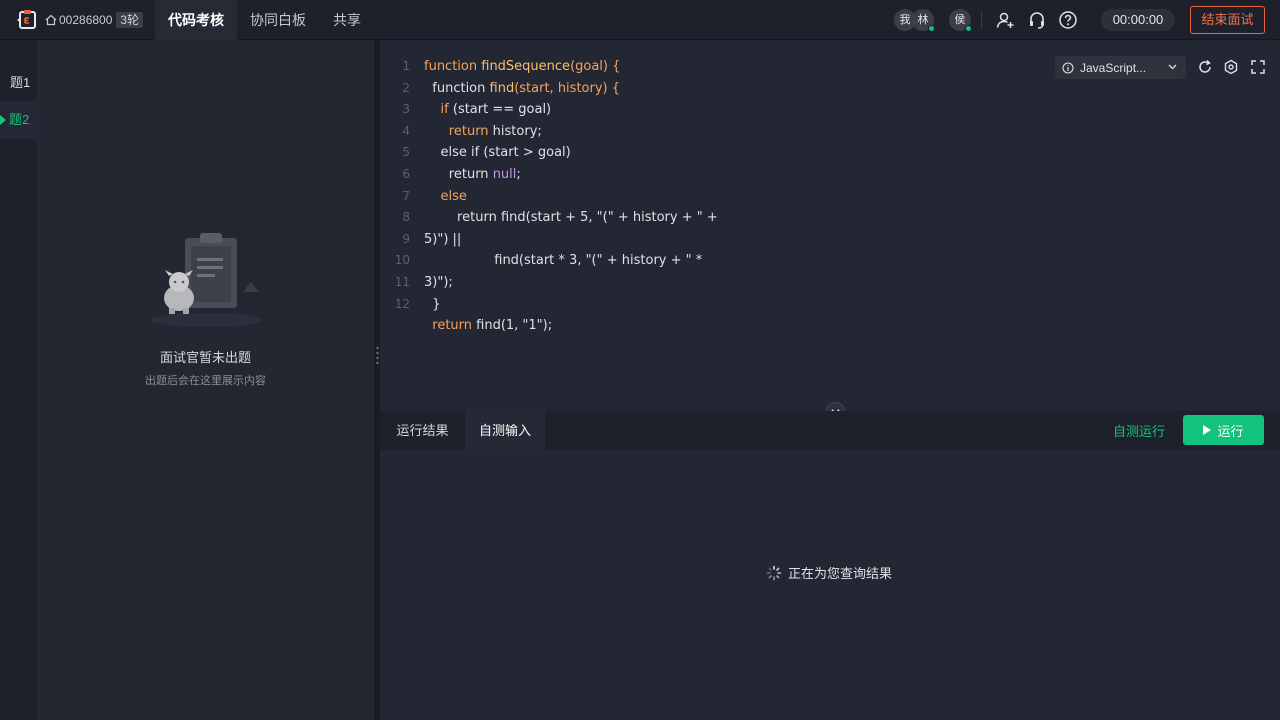 This screenshot has width=1280, height=720. What do you see at coordinates (1227, 20) in the screenshot?
I see `end-interview-button: 结束面试` at bounding box center [1227, 20].